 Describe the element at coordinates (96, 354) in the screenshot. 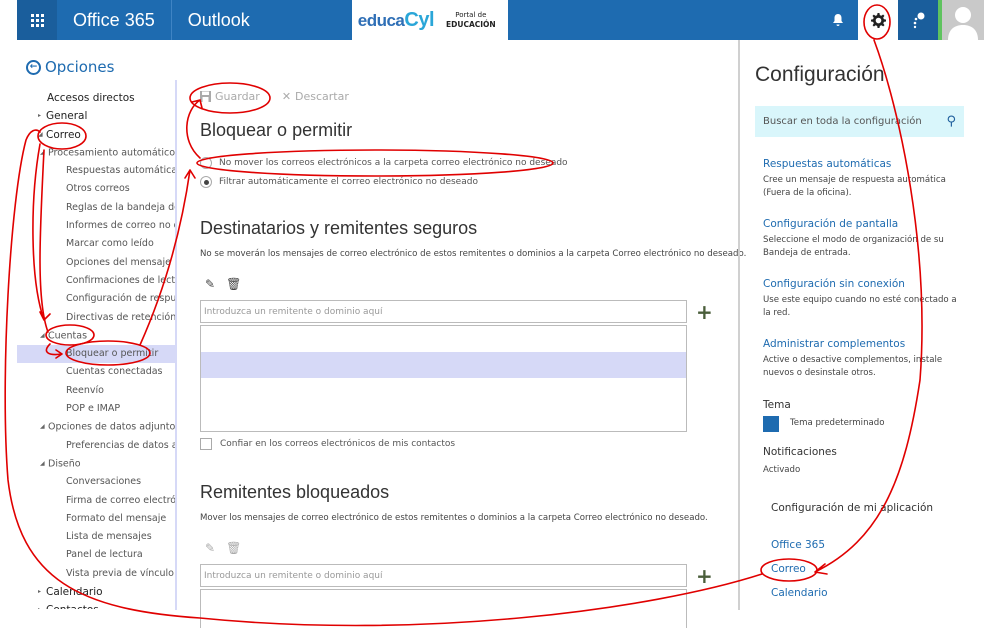

I see `nav-item-bloquear-o-permitir: Bloquear o permitir` at that location.